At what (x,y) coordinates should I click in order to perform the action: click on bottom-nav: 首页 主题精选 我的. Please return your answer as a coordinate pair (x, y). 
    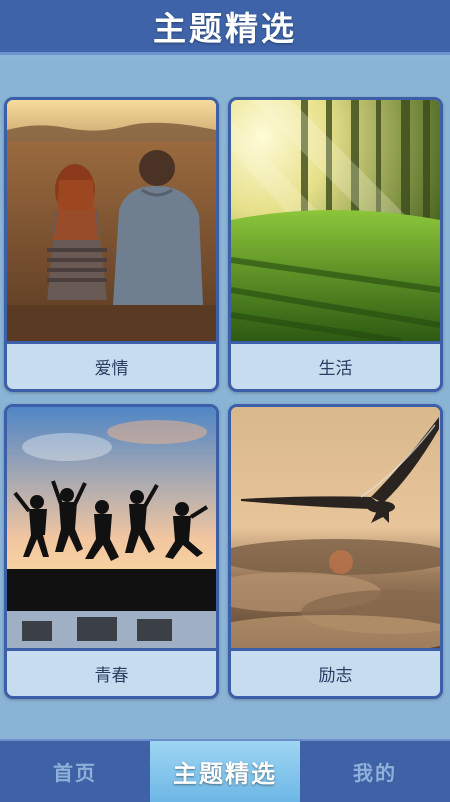
    Looking at the image, I should click on (225, 770).